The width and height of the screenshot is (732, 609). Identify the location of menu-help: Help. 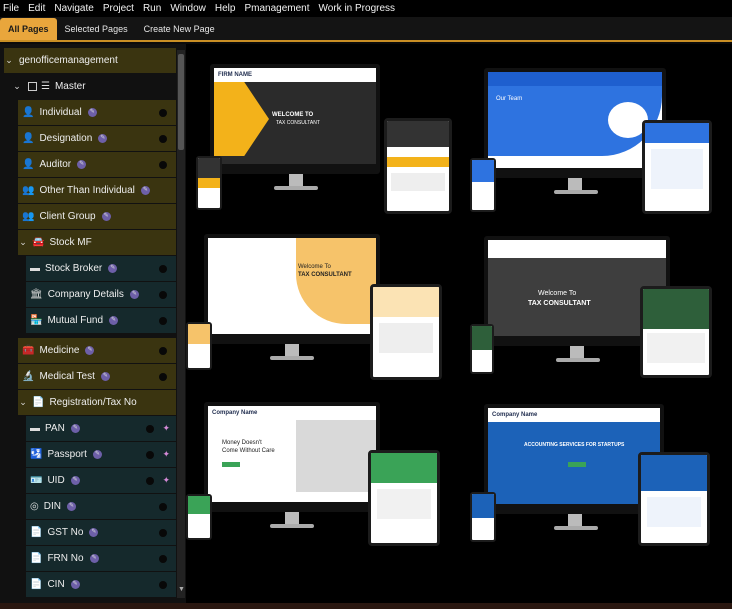
(227, 8).